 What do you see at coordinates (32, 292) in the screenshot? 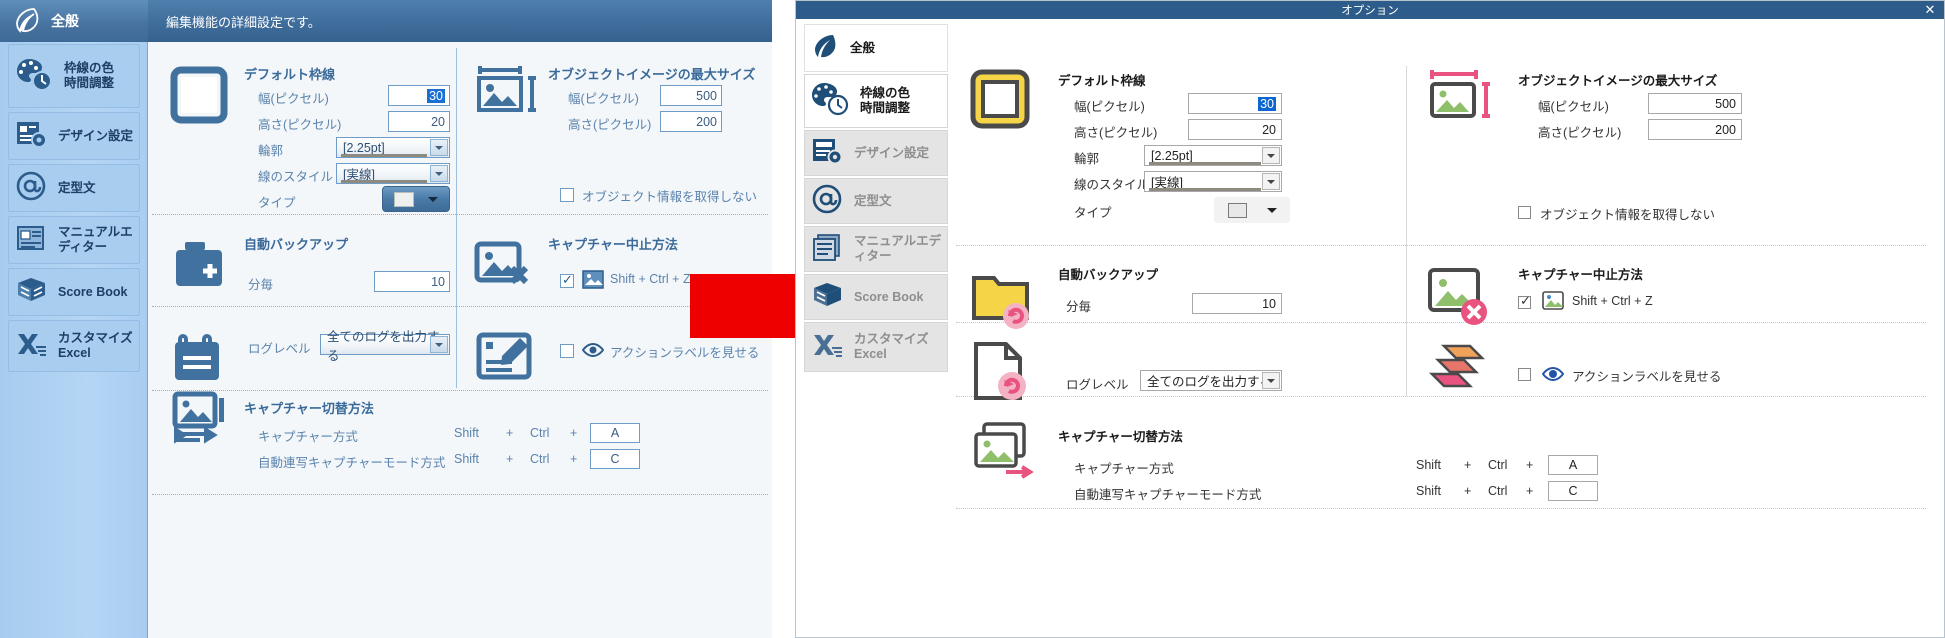
I see `score-book-icon` at bounding box center [32, 292].